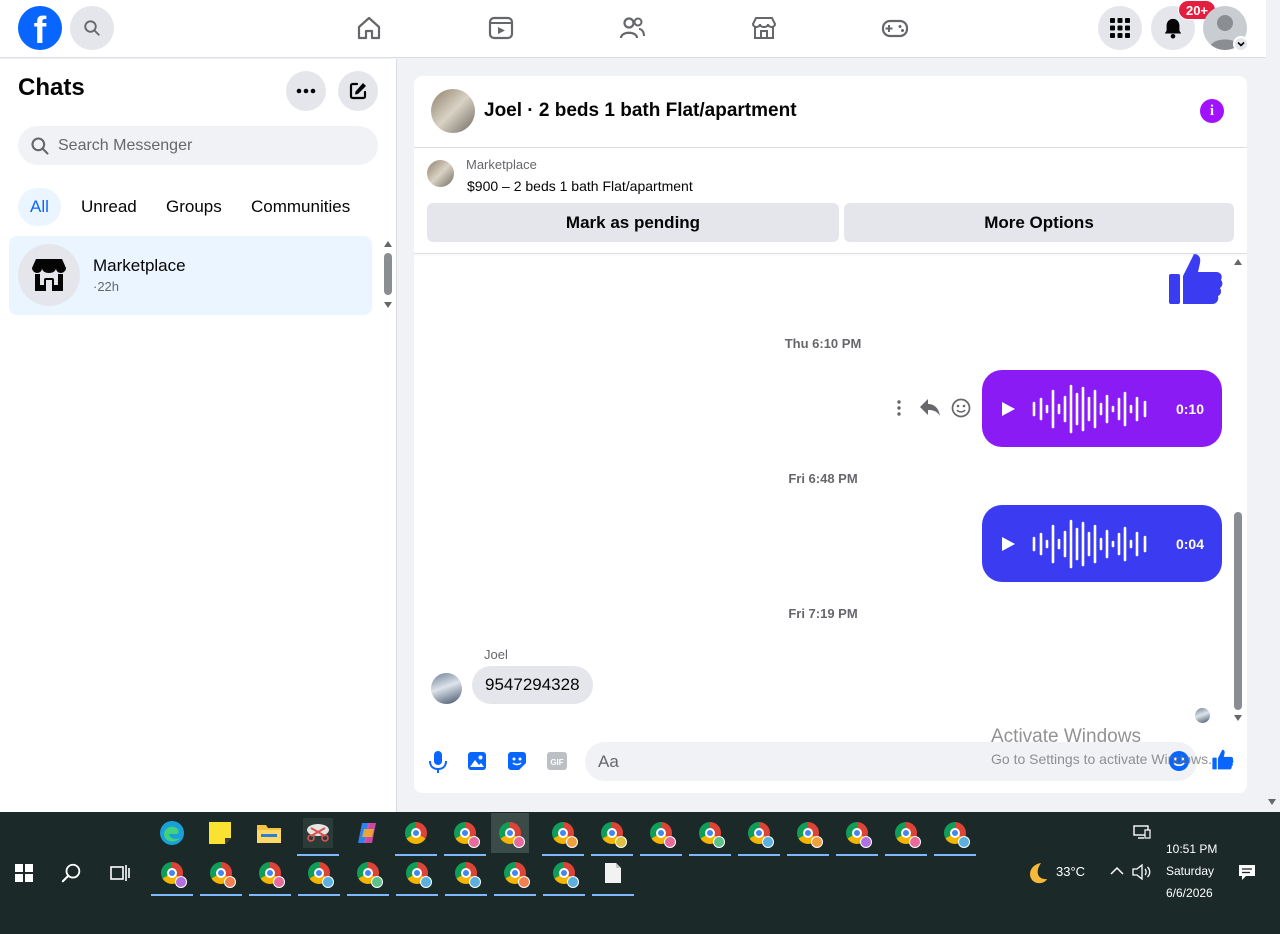  What do you see at coordinates (440, 173) in the screenshot?
I see `listing-thumbnail` at bounding box center [440, 173].